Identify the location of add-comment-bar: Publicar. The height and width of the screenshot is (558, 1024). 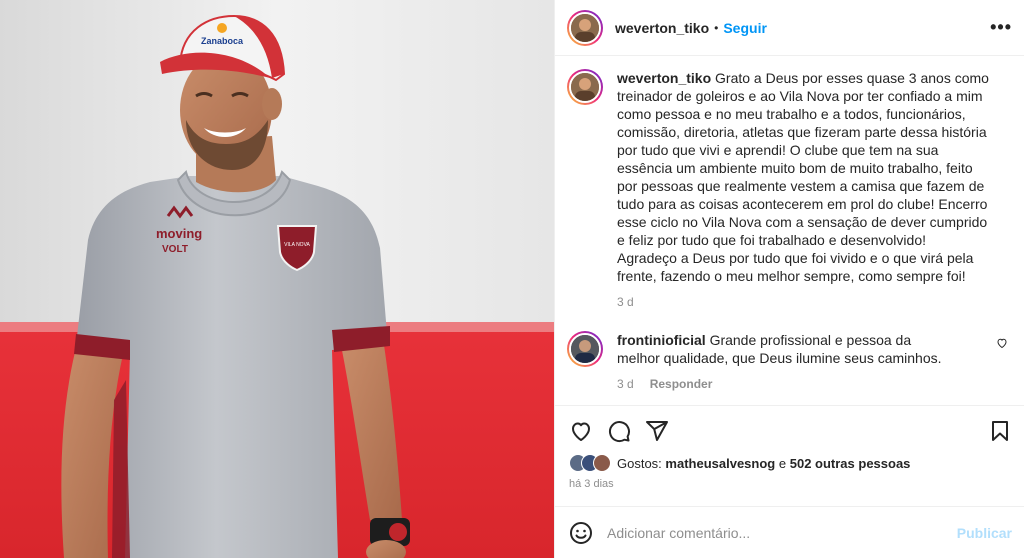
(789, 532).